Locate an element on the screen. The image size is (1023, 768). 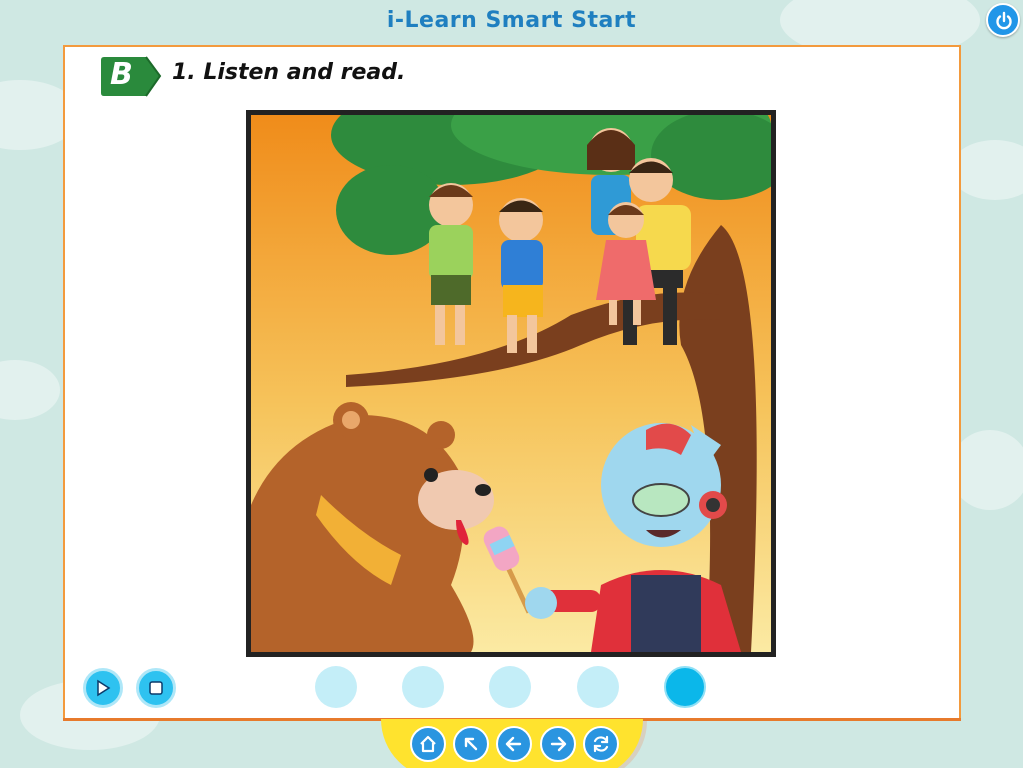
section-badge: B is located at coordinates (131, 76).